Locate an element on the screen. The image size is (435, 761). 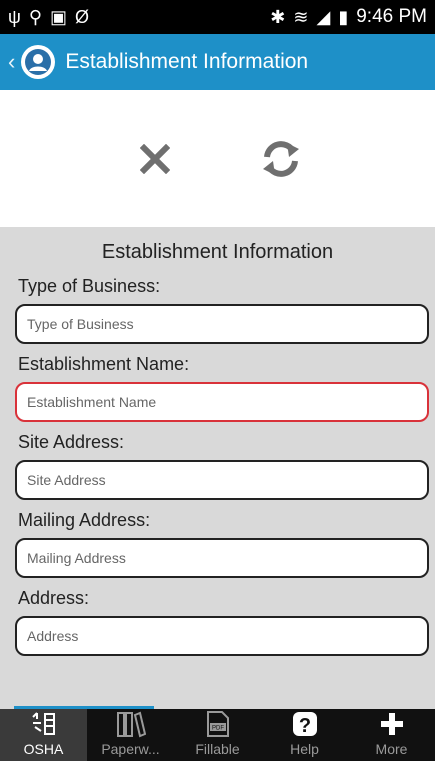
bottom-tab-bar: OSHA Paperw... PDF Fillable ? Help More is located at coordinates (217, 735).